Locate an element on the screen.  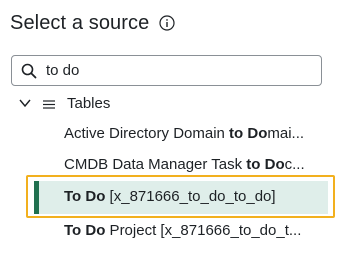
info-icon is located at coordinates (167, 23).